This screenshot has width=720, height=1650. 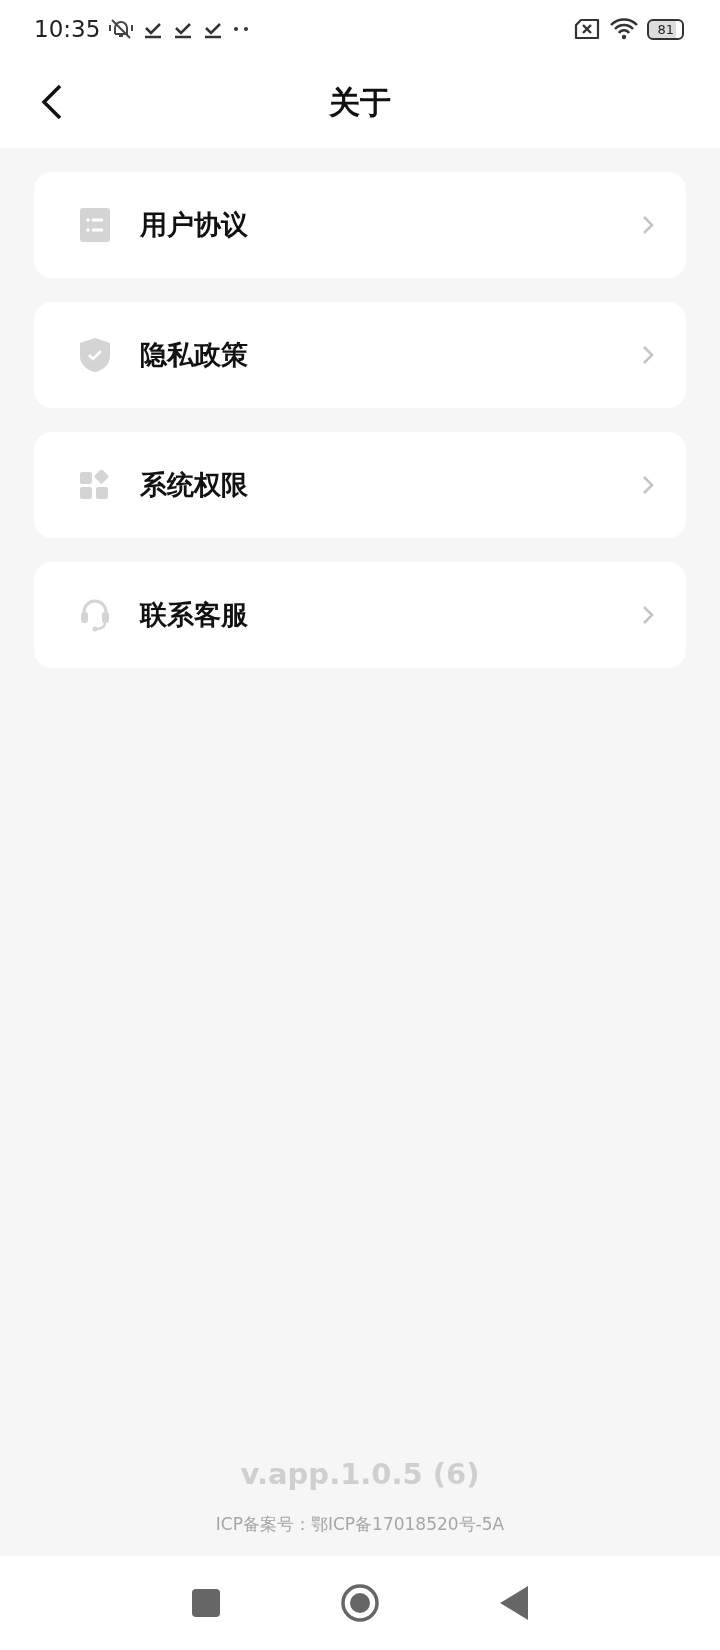 I want to click on shield-check-icon, so click(x=95, y=355).